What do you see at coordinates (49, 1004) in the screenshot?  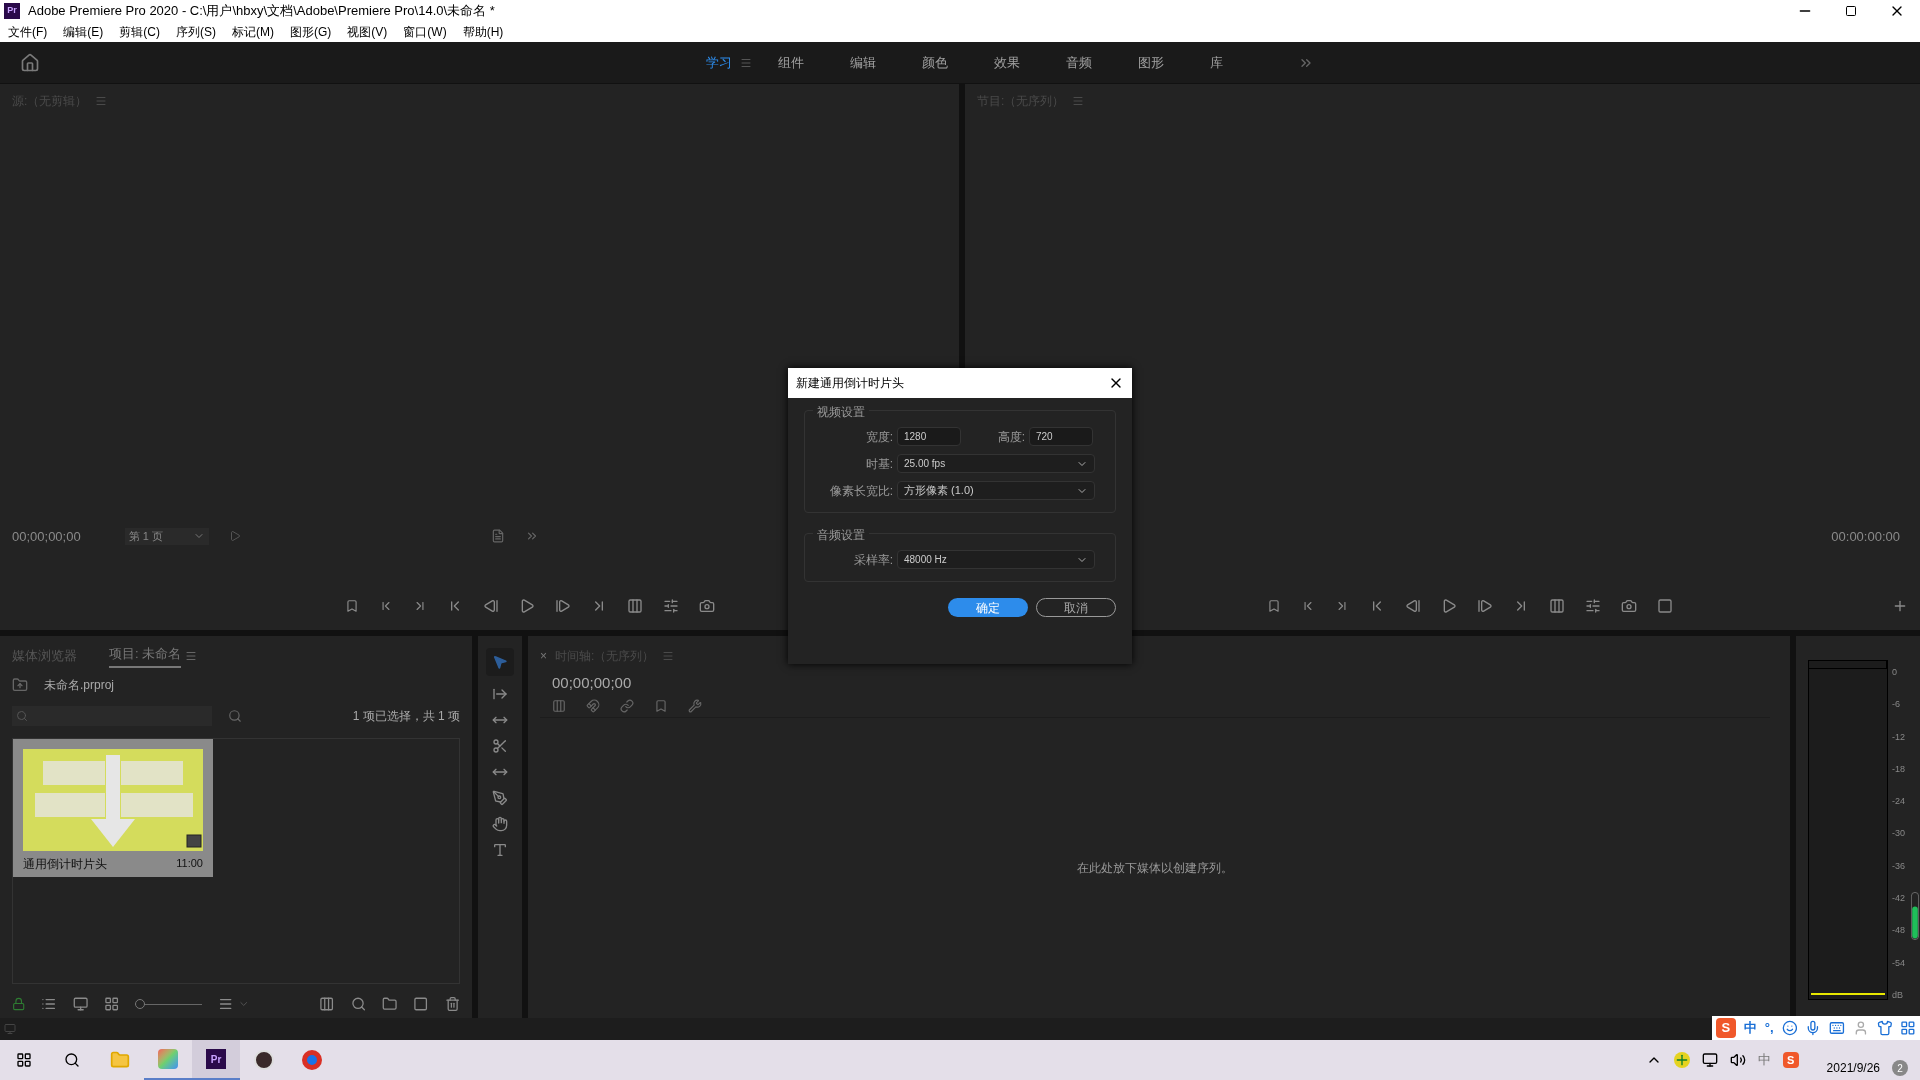 I see `list-view-icon` at bounding box center [49, 1004].